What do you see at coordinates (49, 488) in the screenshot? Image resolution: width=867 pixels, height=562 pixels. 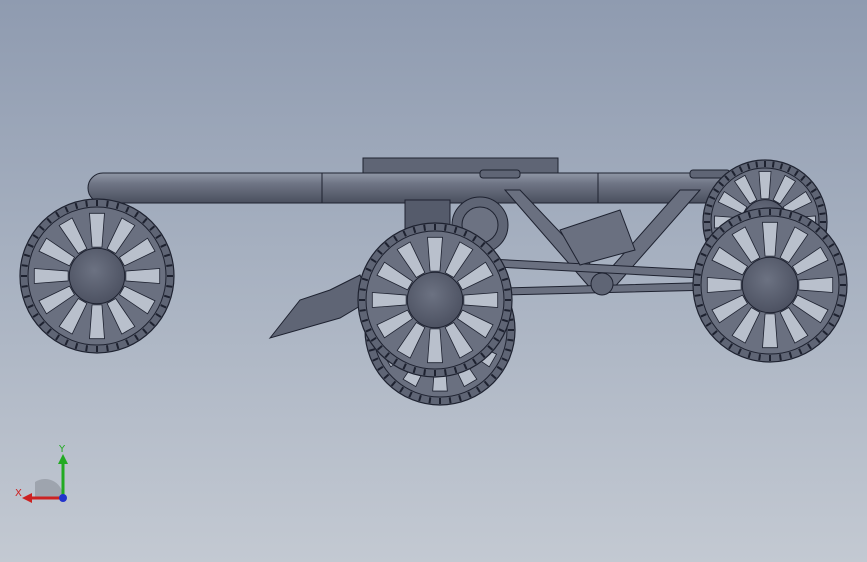 I see `triad-plane-icon` at bounding box center [49, 488].